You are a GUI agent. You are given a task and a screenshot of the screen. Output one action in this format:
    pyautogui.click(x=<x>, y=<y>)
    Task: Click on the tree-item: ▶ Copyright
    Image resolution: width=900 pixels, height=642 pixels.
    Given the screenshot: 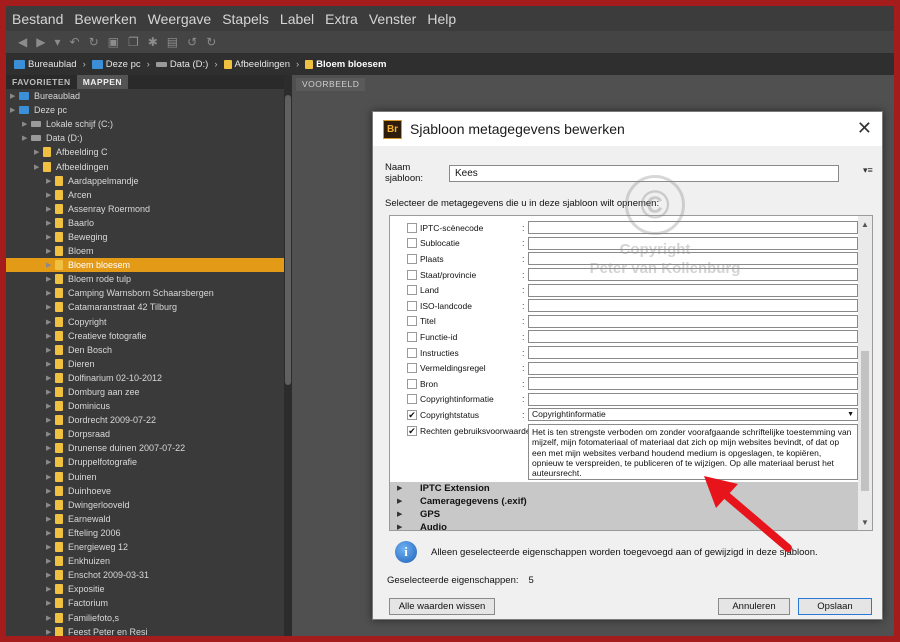 What is the action you would take?
    pyautogui.click(x=145, y=322)
    